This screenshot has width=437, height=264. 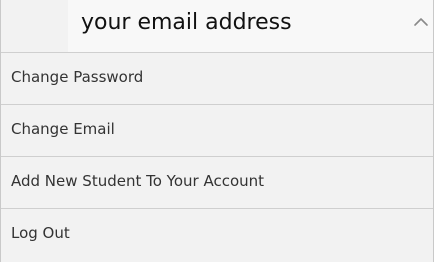 What do you see at coordinates (138, 181) in the screenshot?
I see `menu-item-label: Add New Student To Your Account` at bounding box center [138, 181].